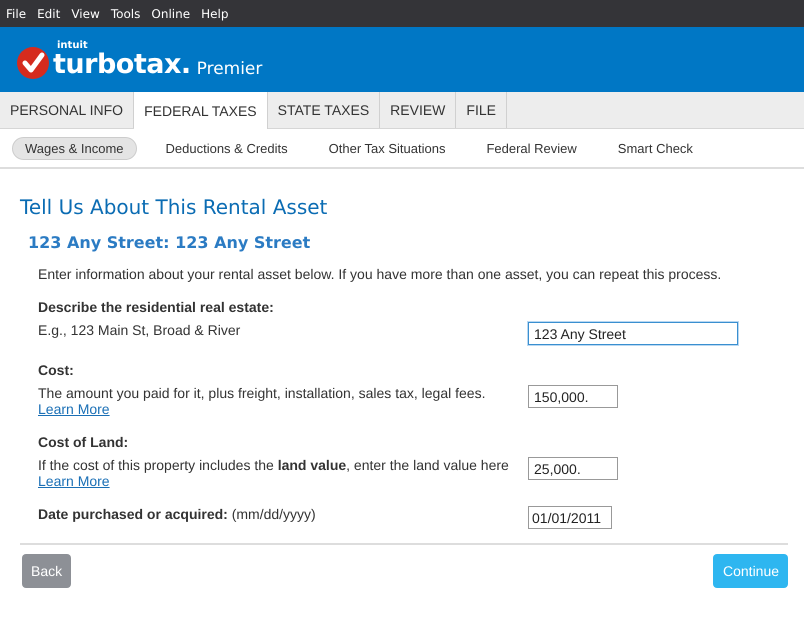 The width and height of the screenshot is (804, 625). Describe the element at coordinates (170, 242) in the screenshot. I see `section-subtitle: 123 Any Street` at that location.